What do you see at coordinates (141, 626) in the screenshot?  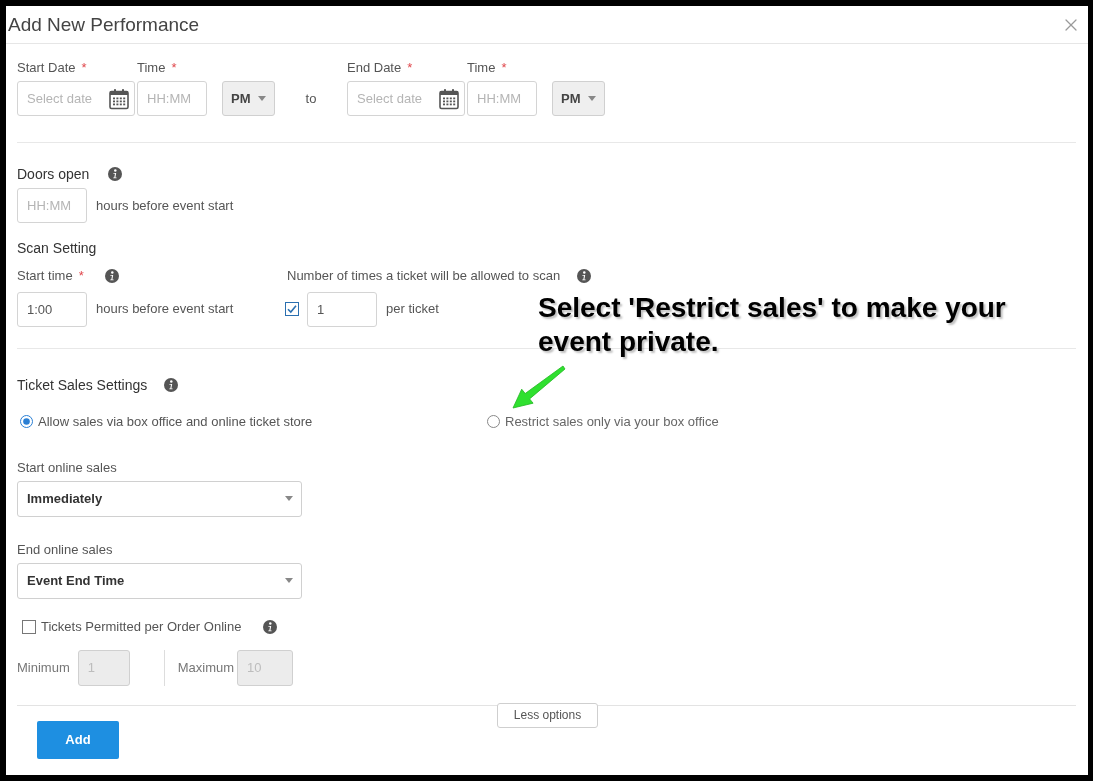 I see `checkbox-label: Tickets Permitted per Order Online` at bounding box center [141, 626].